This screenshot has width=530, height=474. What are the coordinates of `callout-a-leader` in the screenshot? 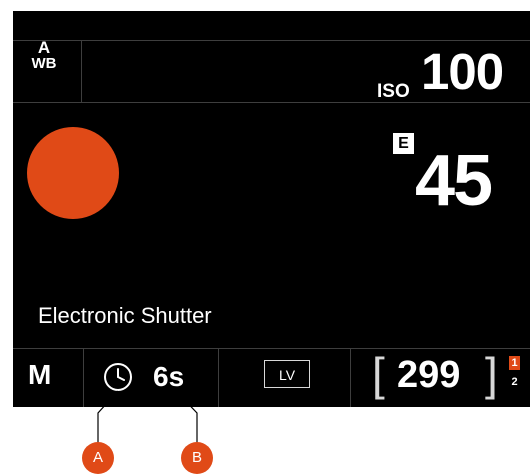 It's located at (108, 417).